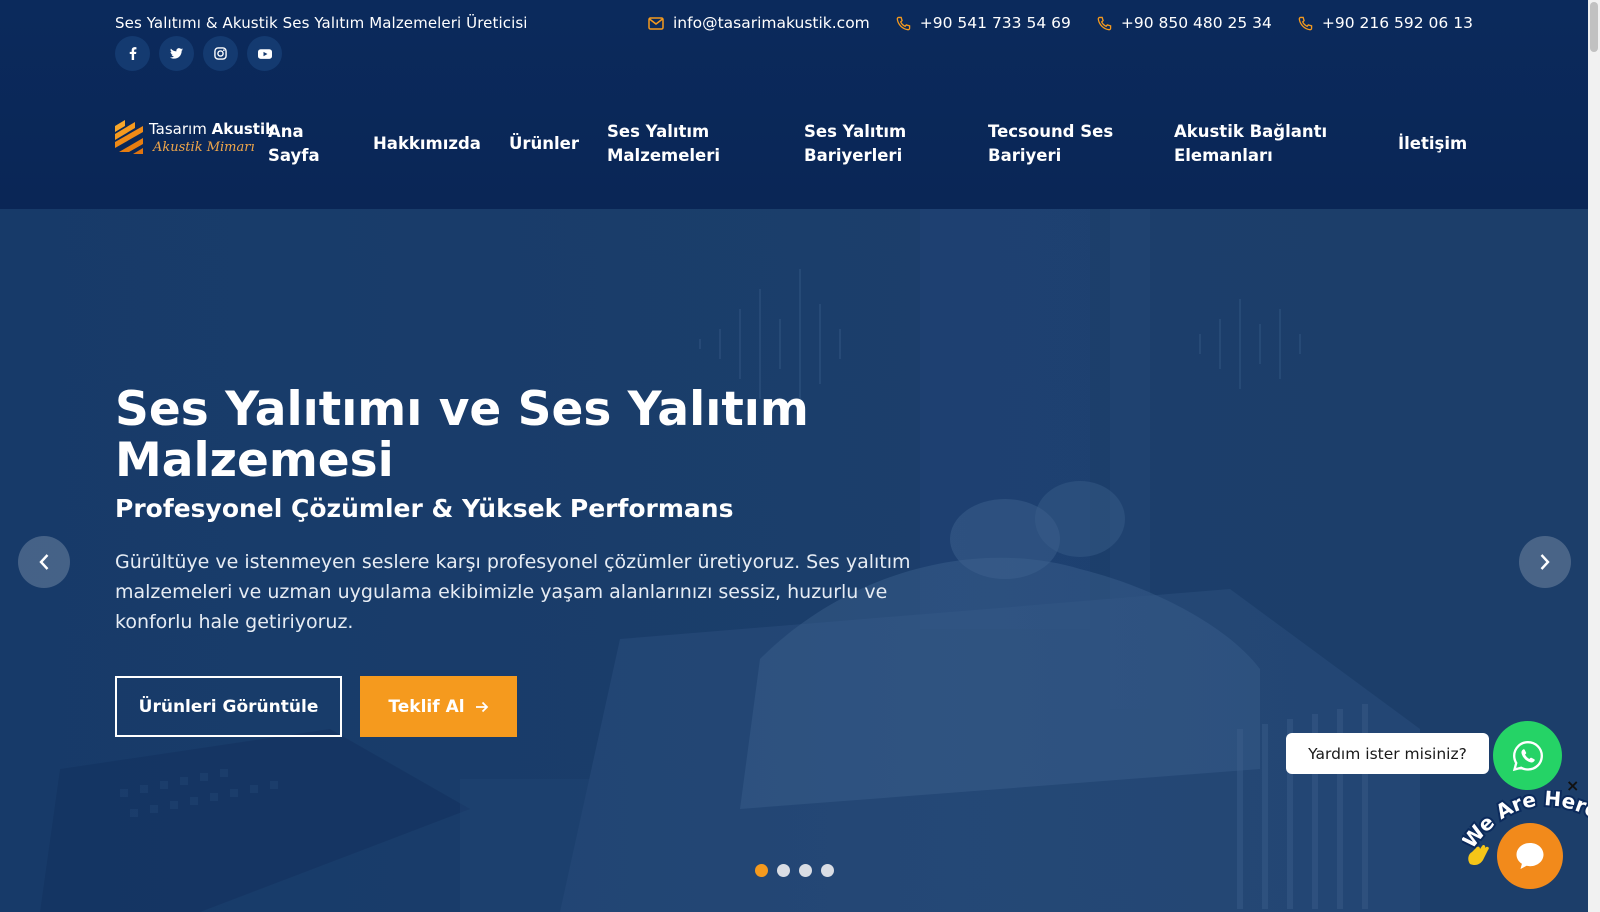 The width and height of the screenshot is (1600, 912). I want to click on chat-bubble-icon, so click(1530, 856).